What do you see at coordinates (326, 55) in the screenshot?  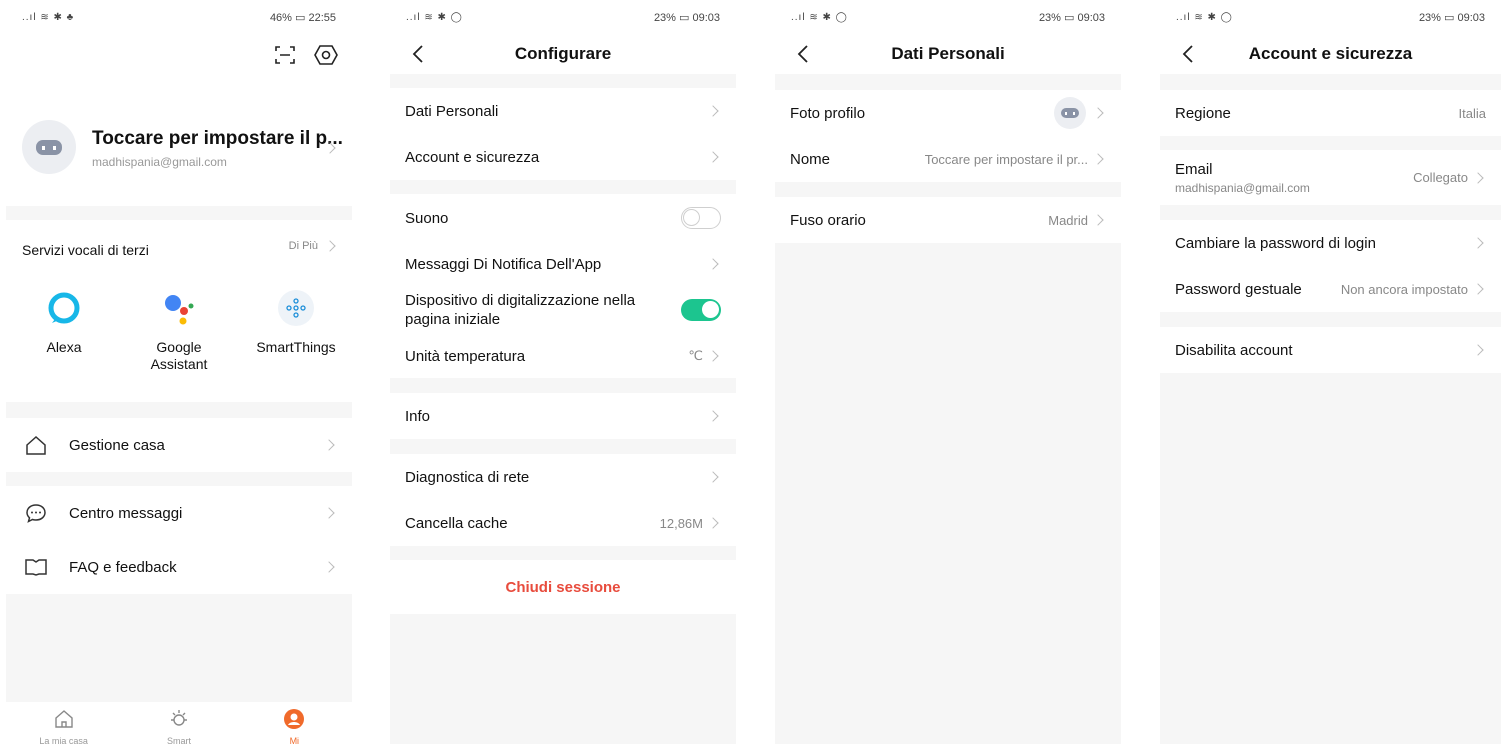 I see `settings-icon` at bounding box center [326, 55].